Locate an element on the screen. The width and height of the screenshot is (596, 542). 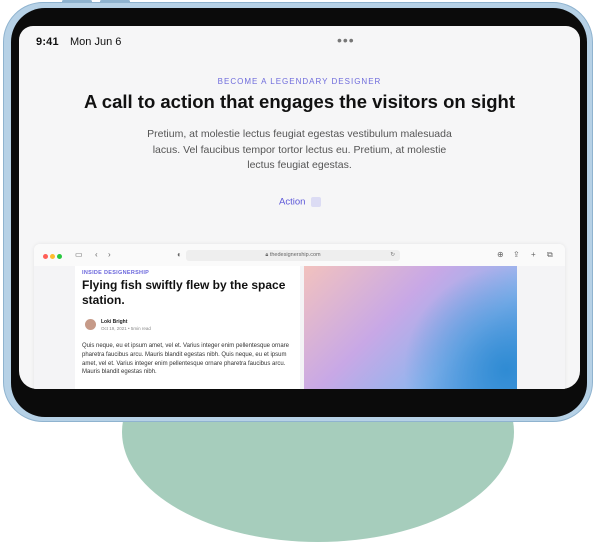
share-icon: ⇪ is located at coordinates (516, 254).